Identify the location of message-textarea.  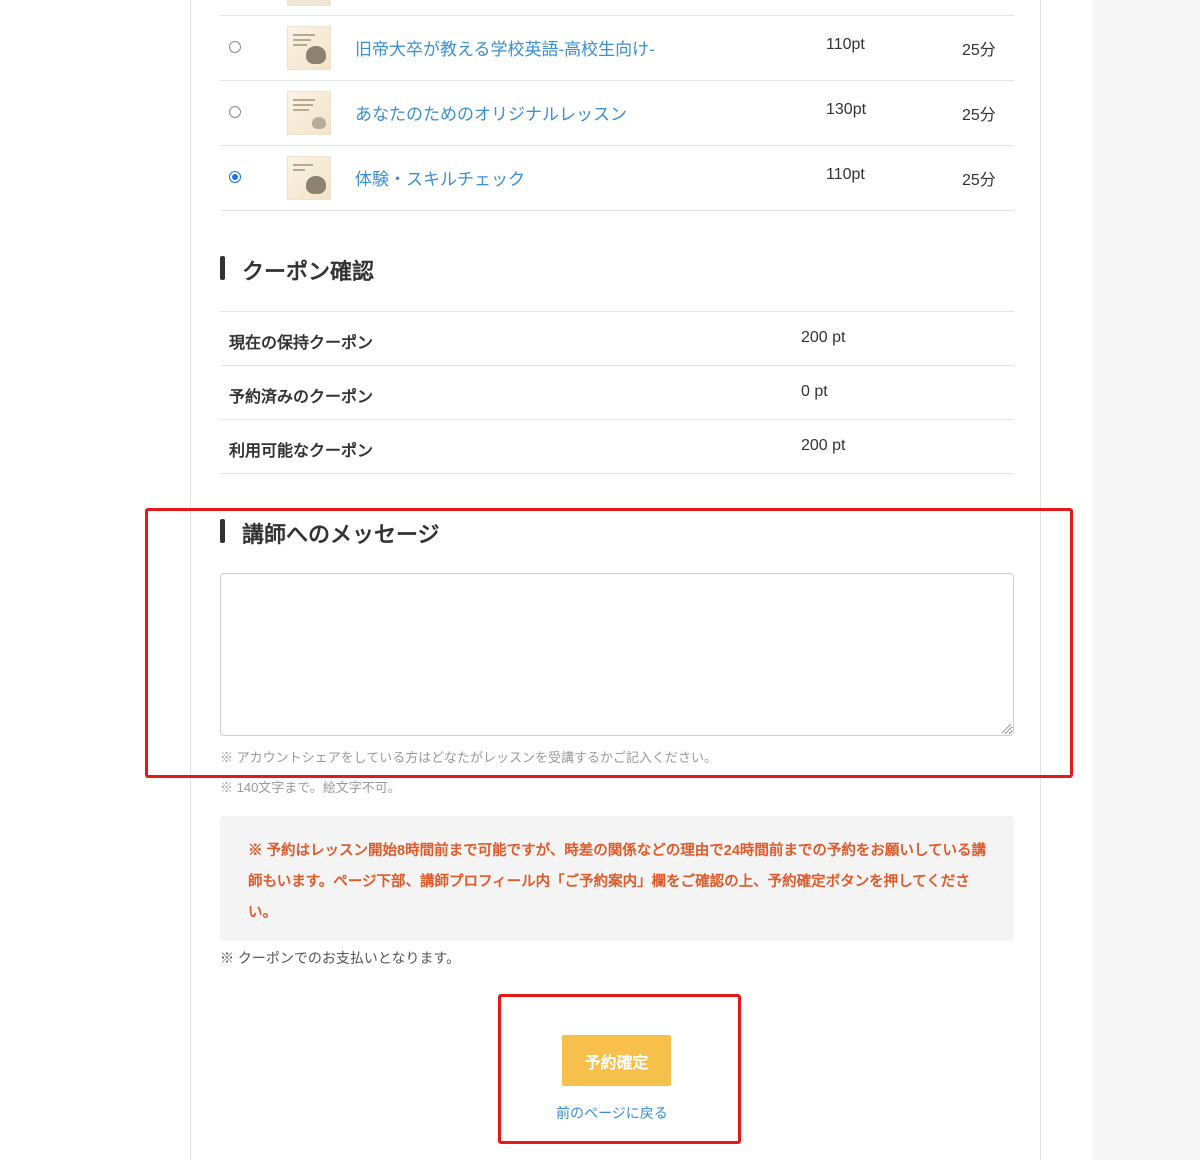
(617, 654).